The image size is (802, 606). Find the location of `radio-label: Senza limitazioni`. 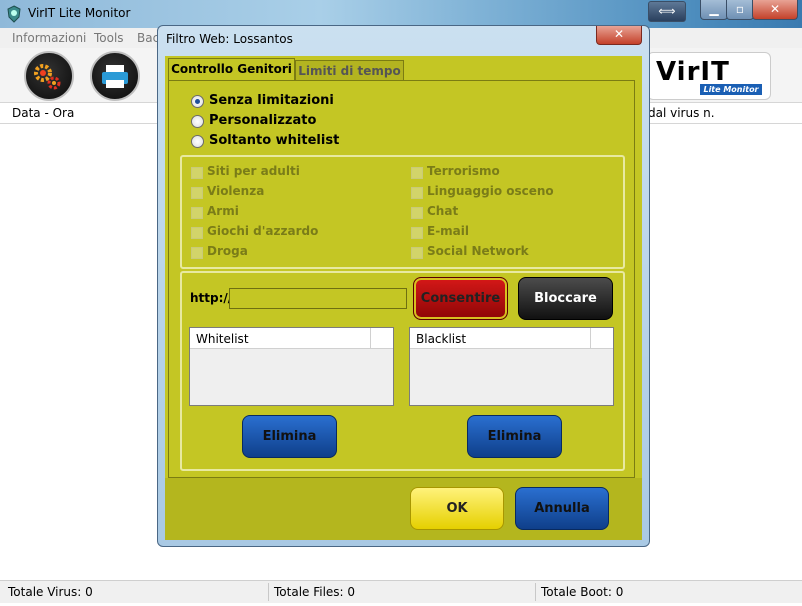

radio-label: Senza limitazioni is located at coordinates (271, 100).